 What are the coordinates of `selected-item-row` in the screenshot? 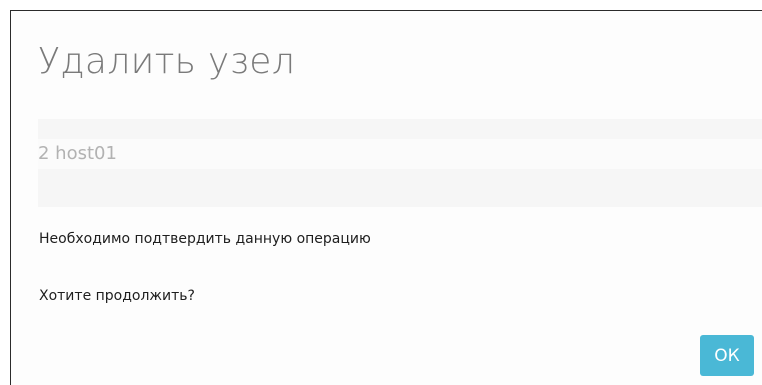 It's located at (400, 154).